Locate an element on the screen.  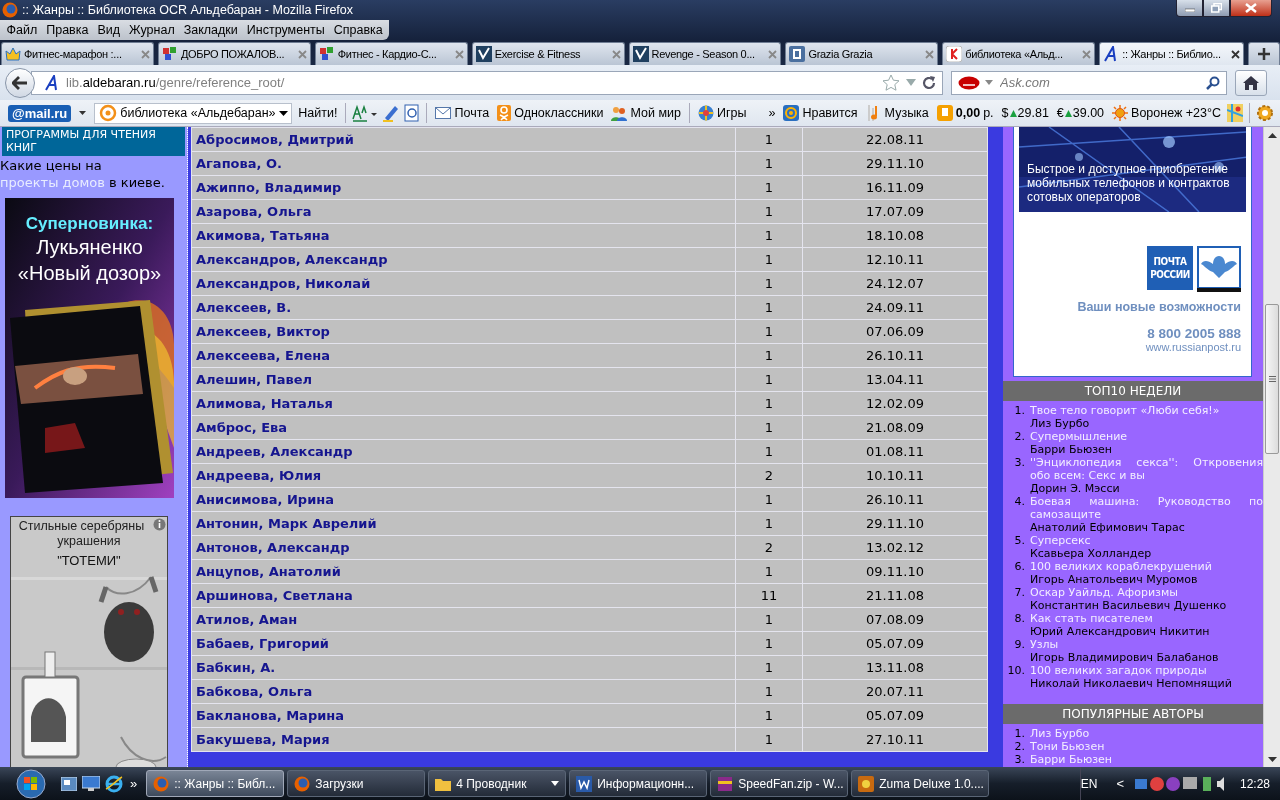
close-button is located at coordinates (1251, 8).